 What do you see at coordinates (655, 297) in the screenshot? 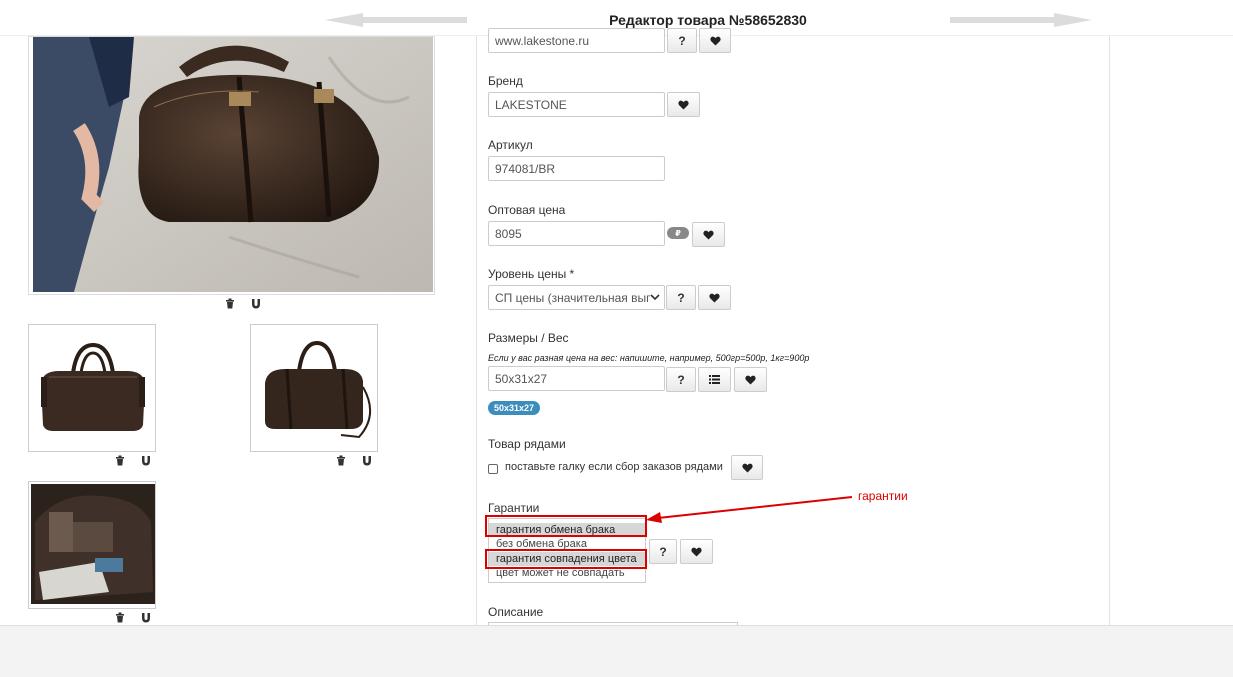
I see `chevron-down-icon` at bounding box center [655, 297].